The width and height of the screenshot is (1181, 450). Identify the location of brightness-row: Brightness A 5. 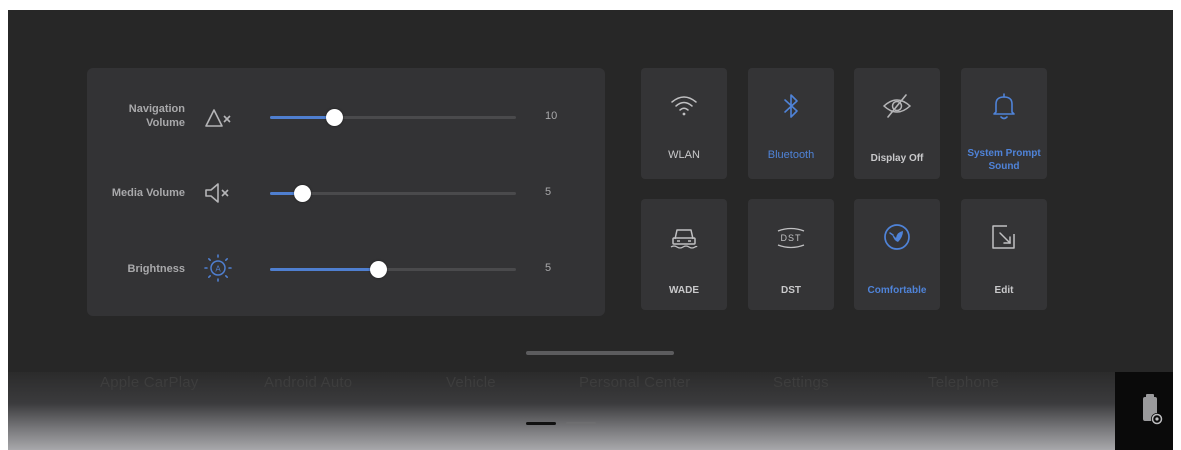
(346, 268).